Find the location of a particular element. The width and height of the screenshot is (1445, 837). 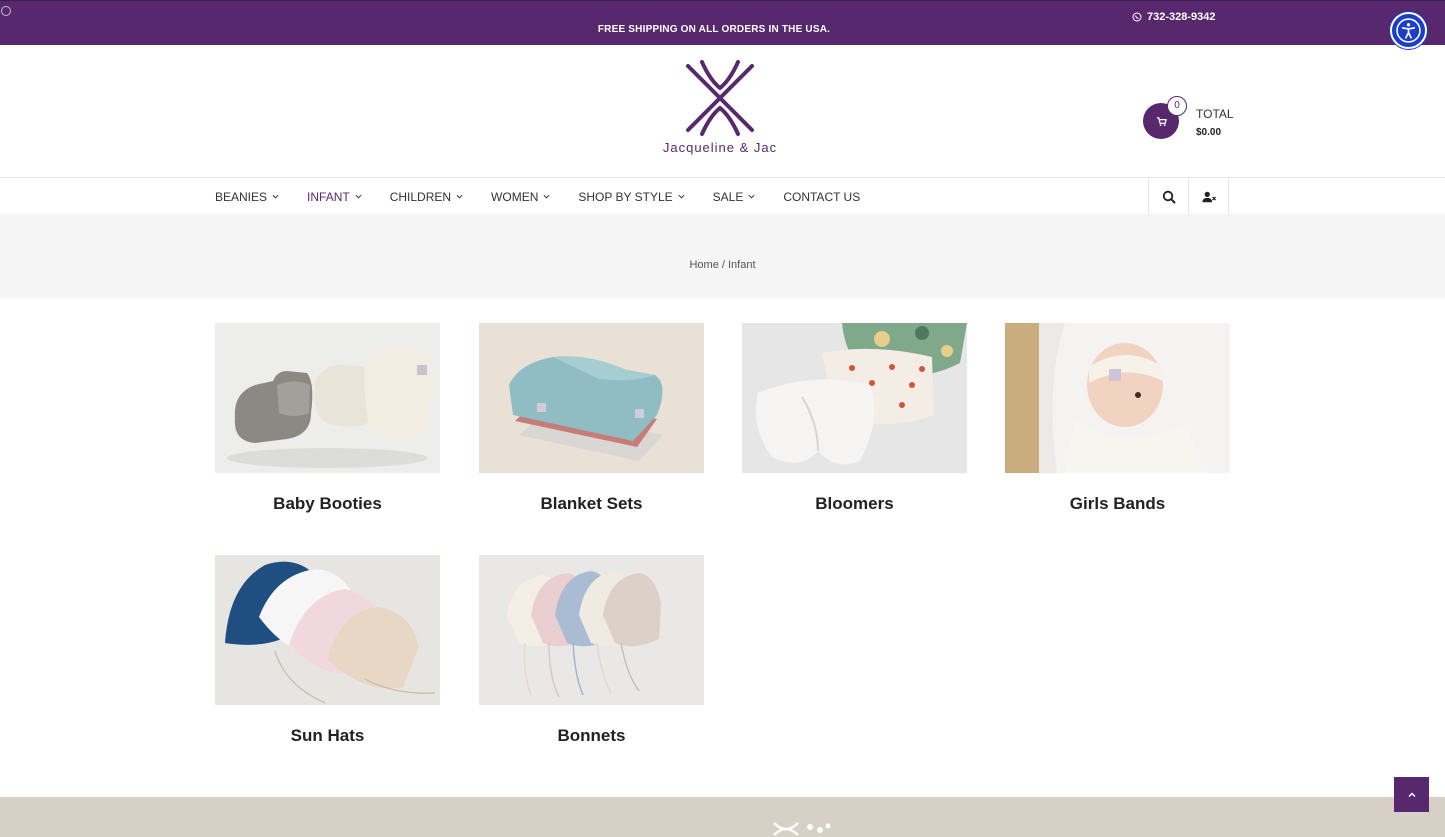

cart-total-value: $0.00 is located at coordinates (1209, 132).